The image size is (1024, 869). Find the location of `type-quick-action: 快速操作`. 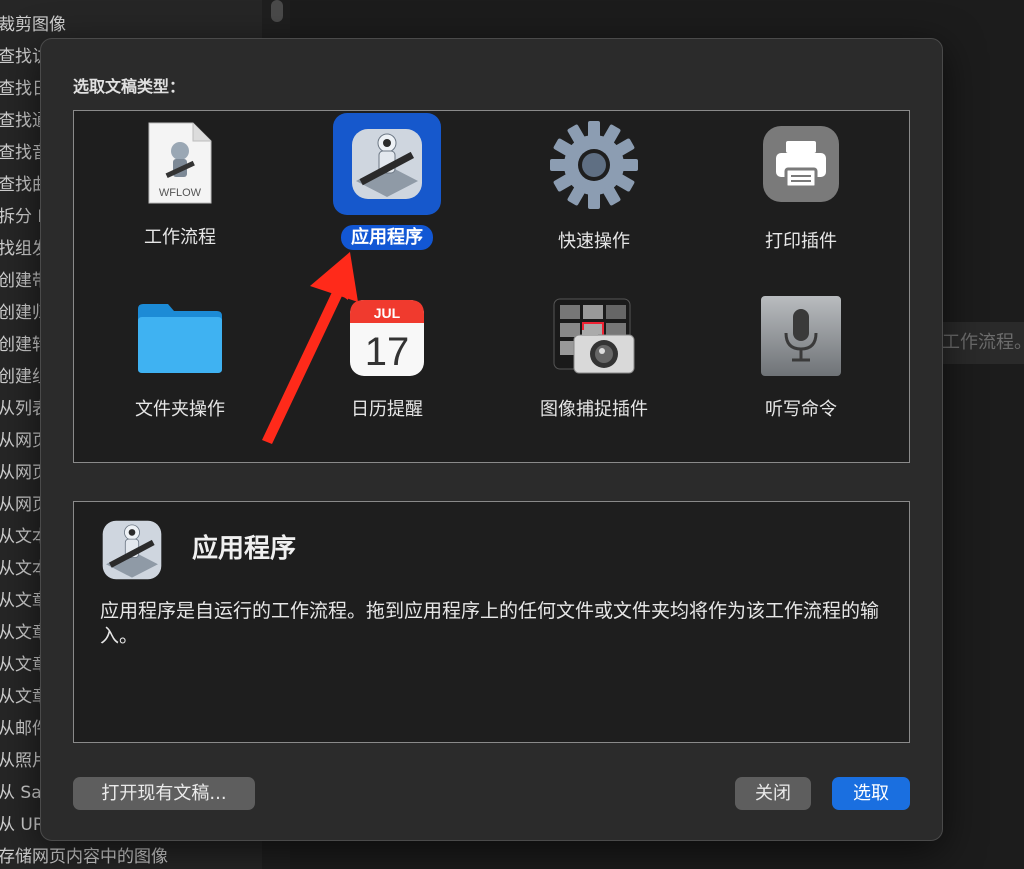

type-quick-action: 快速操作 is located at coordinates (594, 197).